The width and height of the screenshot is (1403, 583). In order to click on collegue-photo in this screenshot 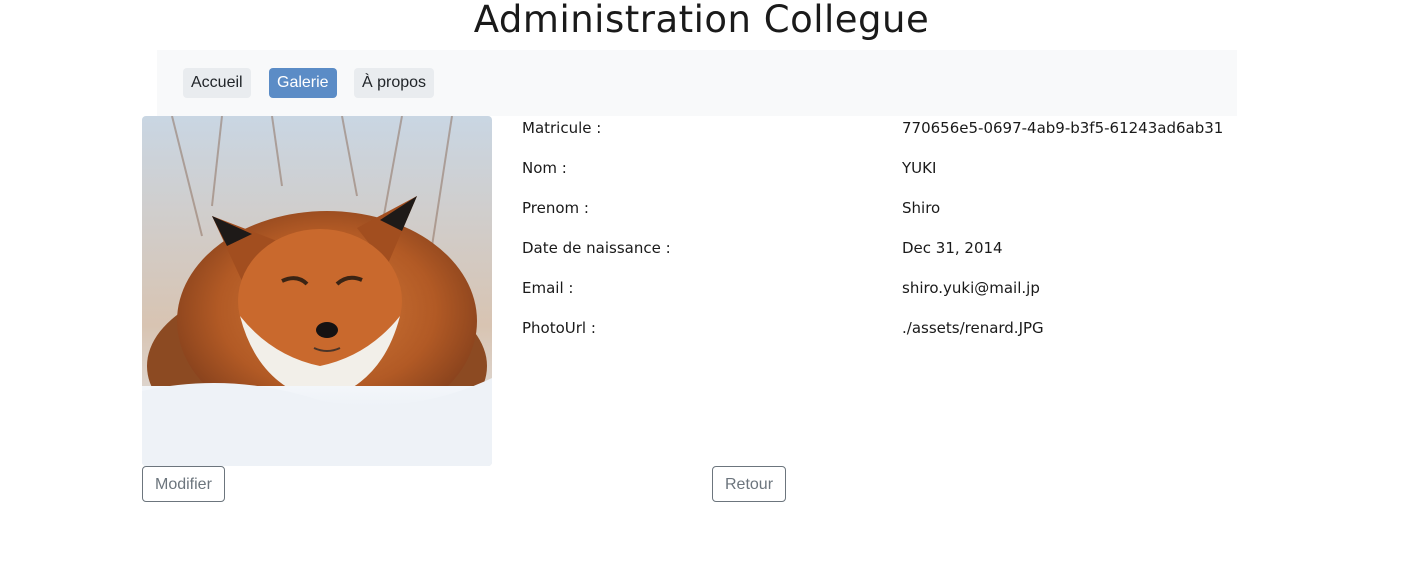, I will do `click(317, 291)`.